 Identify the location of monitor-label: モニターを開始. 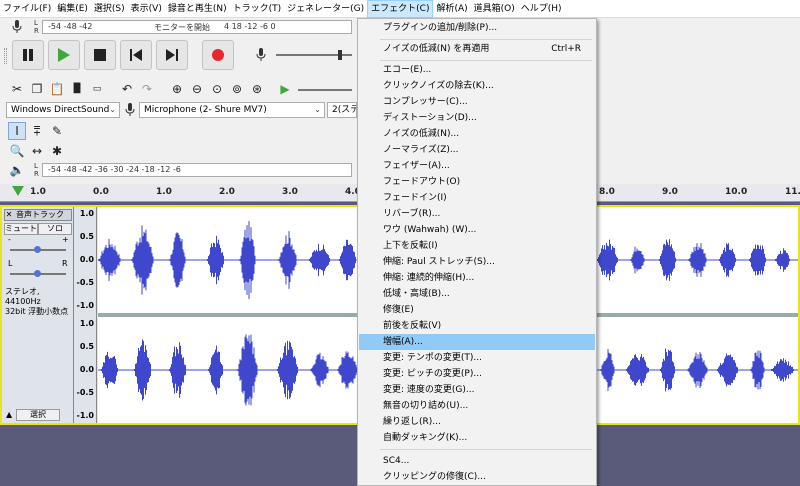
(182, 27).